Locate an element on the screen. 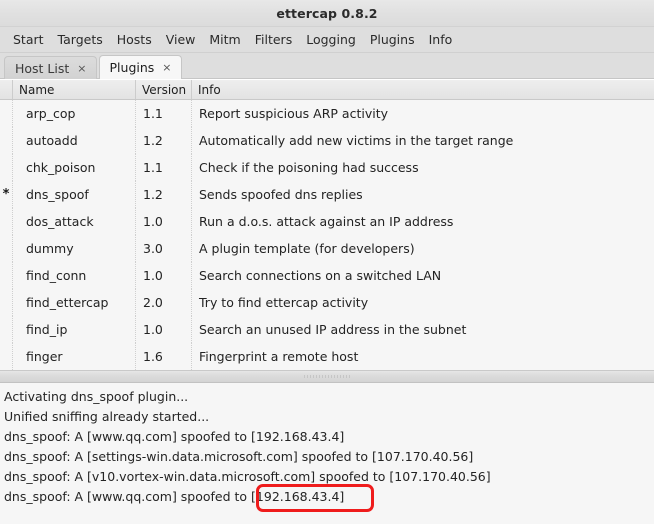 This screenshot has height=524, width=654. tab-host-list-label: Host List is located at coordinates (42, 68).